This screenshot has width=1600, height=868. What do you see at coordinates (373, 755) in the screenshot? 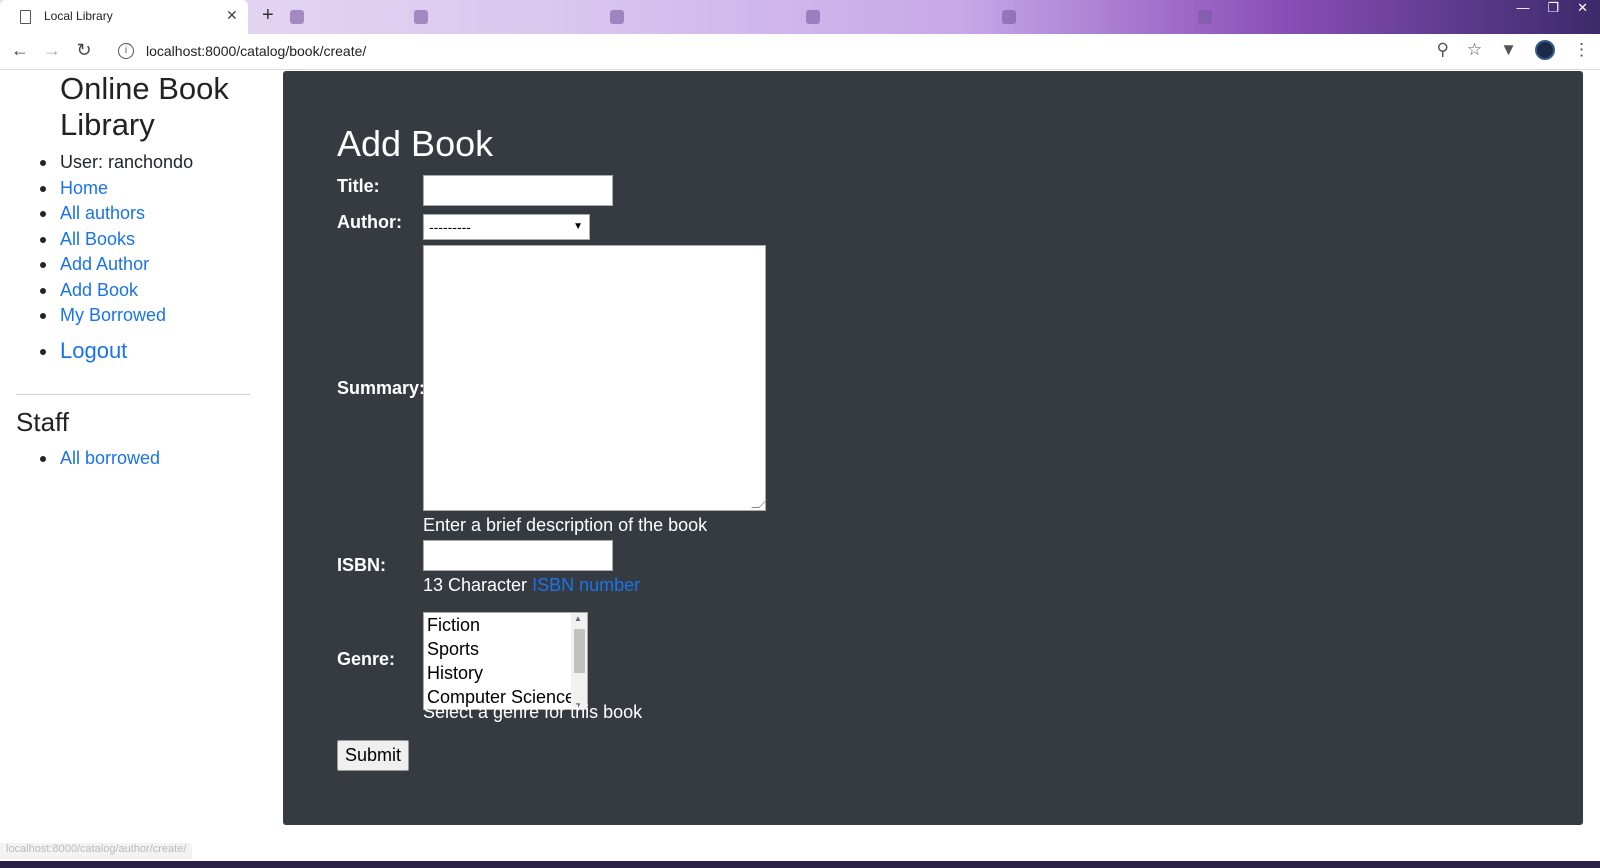
I see `submit-button: Submit` at bounding box center [373, 755].